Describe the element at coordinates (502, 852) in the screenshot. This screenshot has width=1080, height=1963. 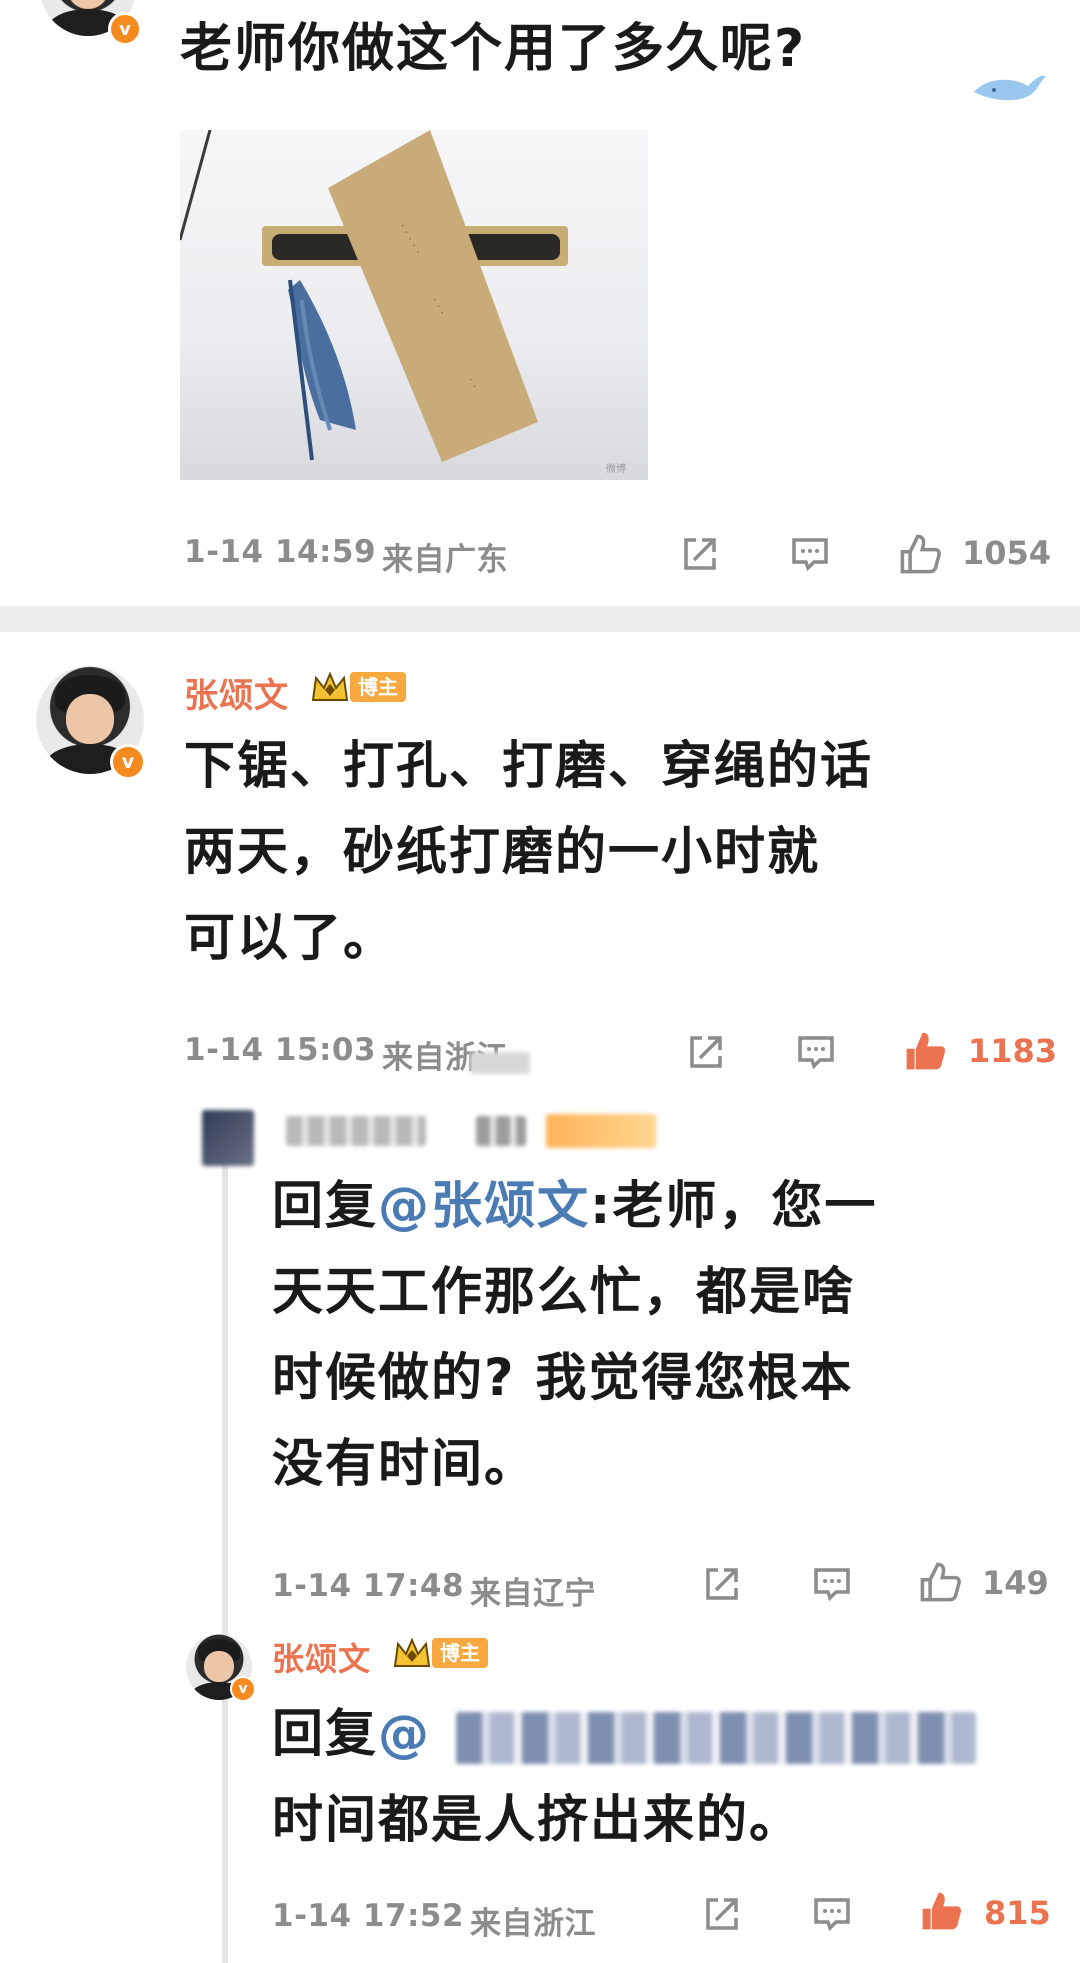
I see `reply1-line-2: 两天，砂纸打磨的一小时就` at that location.